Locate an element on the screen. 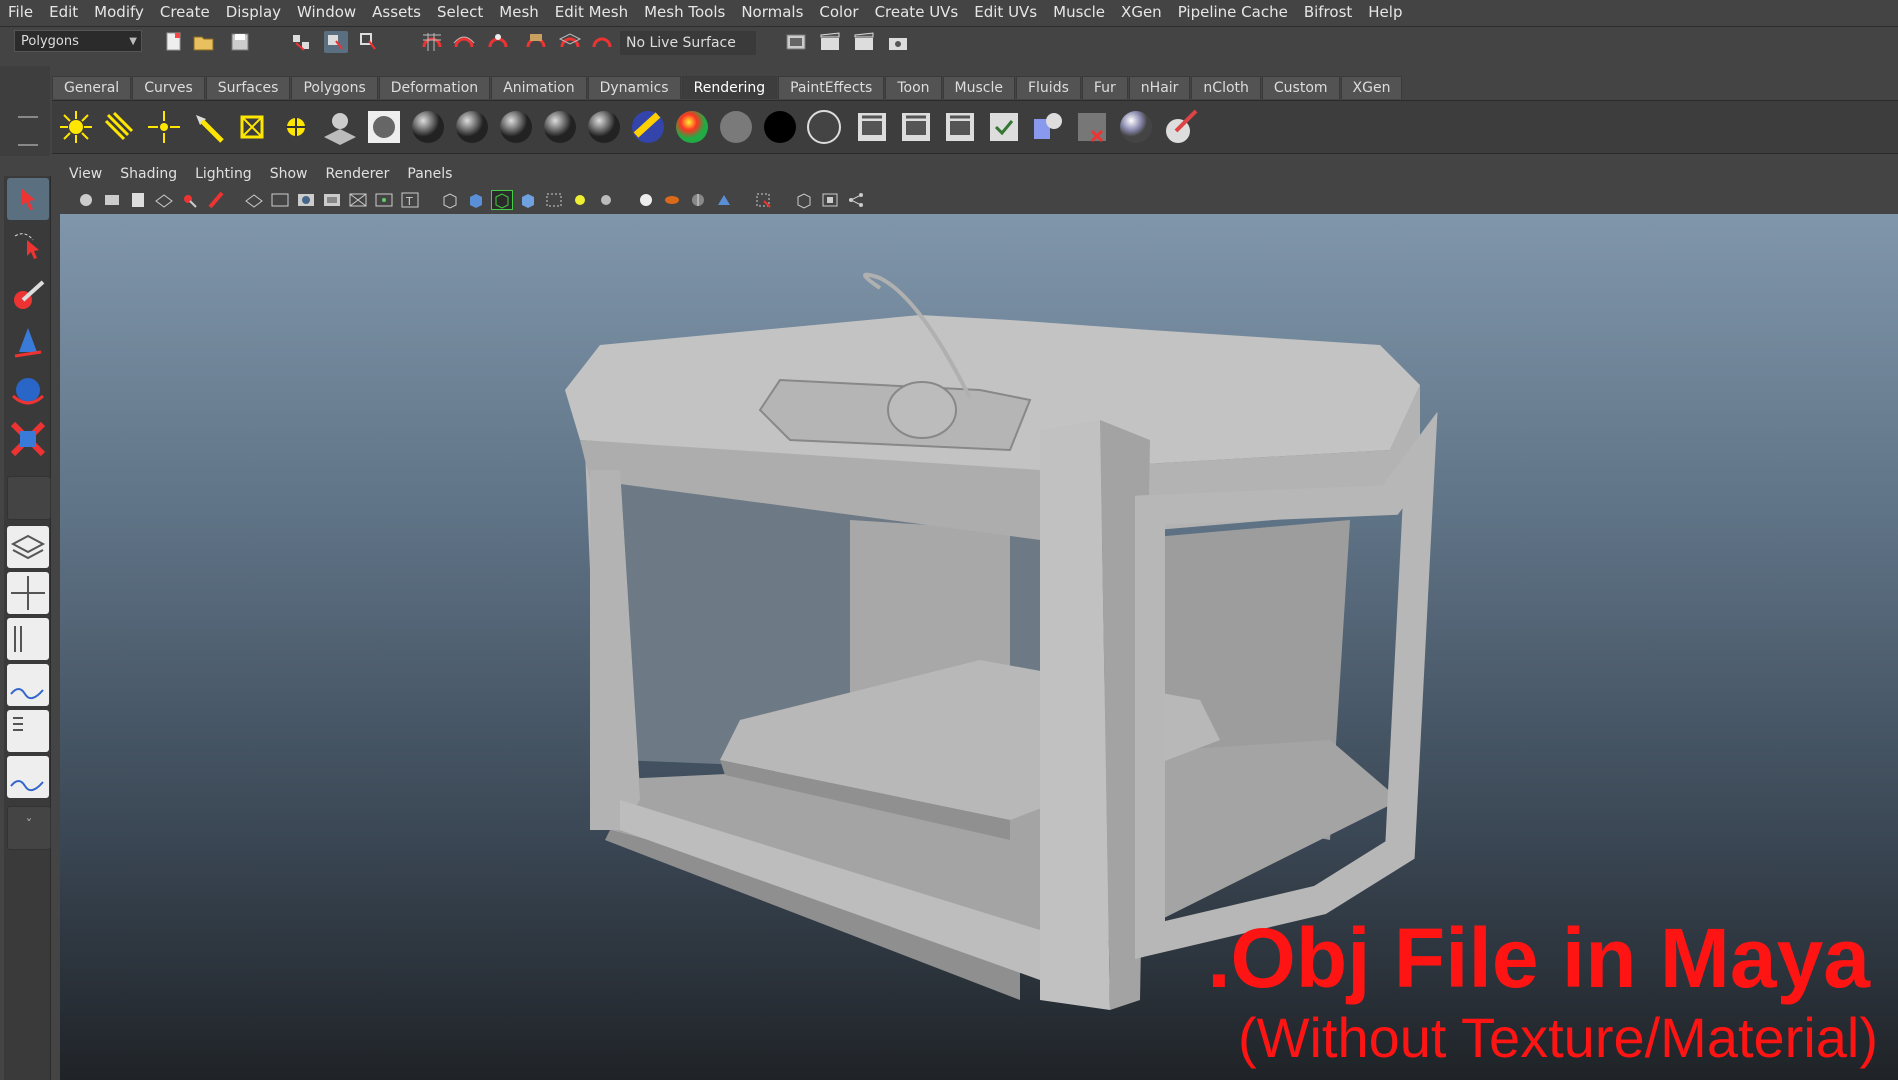 This screenshot has width=1898, height=1080. tab-ncloth: nCloth is located at coordinates (1226, 87).